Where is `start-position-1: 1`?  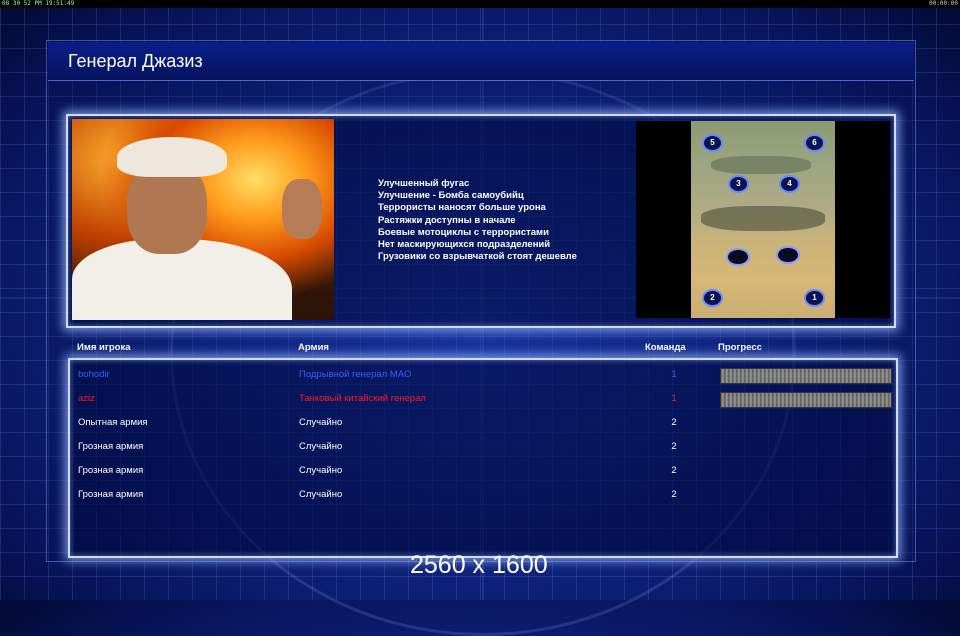 start-position-1: 1 is located at coordinates (814, 298).